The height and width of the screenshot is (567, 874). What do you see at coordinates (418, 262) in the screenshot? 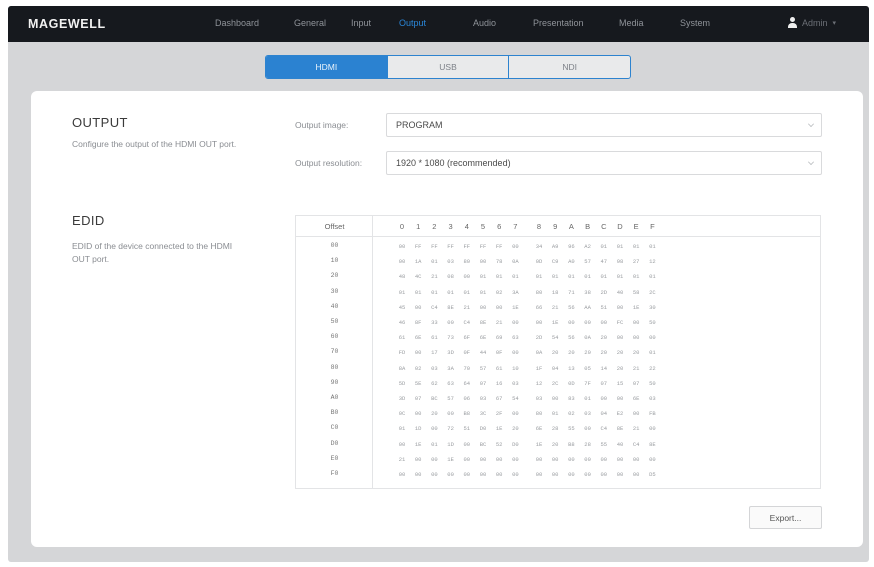
I see `edid-byte-cell: 1A` at bounding box center [418, 262].